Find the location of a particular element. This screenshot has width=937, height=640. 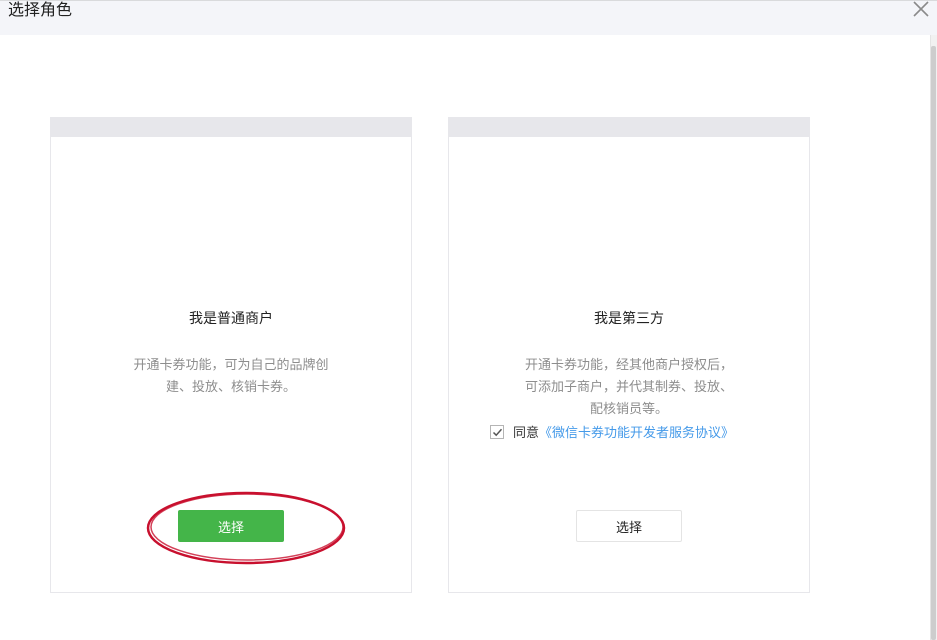

card-description: 开通卡券功能，经其他商户授权后， 可添加子商户，并代其制券、投放、 配核销员等。 is located at coordinates (629, 388).